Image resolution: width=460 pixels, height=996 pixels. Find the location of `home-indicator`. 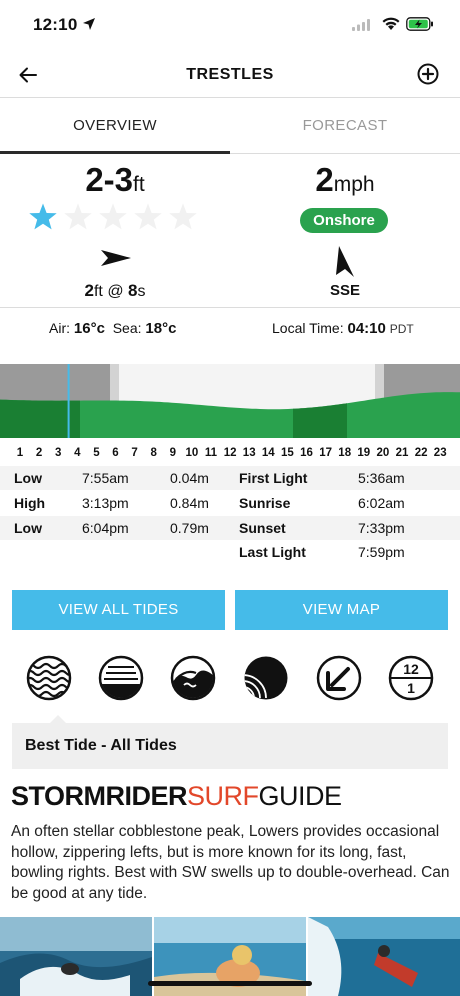

home-indicator is located at coordinates (230, 983).